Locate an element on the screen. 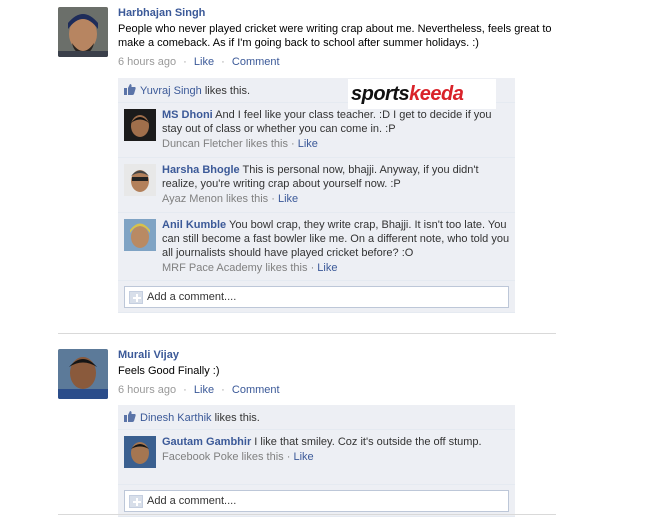 The height and width of the screenshot is (529, 655). comment-meta: Duncan Fletcher likes this · Like is located at coordinates (336, 144).